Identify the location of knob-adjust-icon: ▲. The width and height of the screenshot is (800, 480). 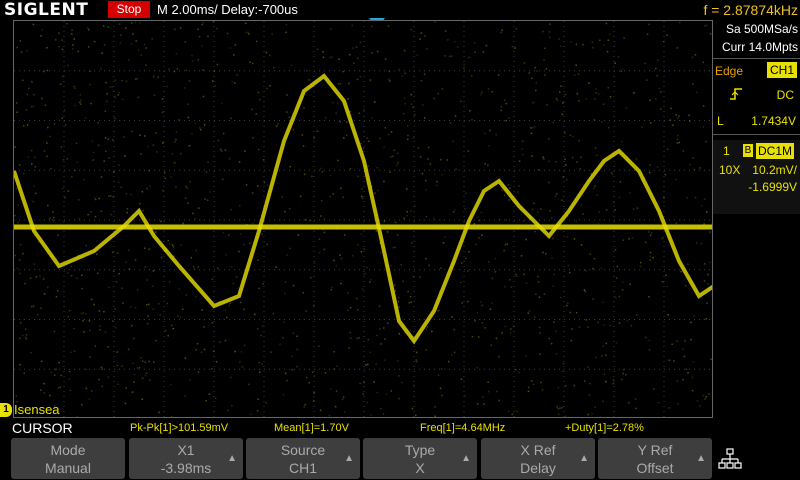
(232, 458).